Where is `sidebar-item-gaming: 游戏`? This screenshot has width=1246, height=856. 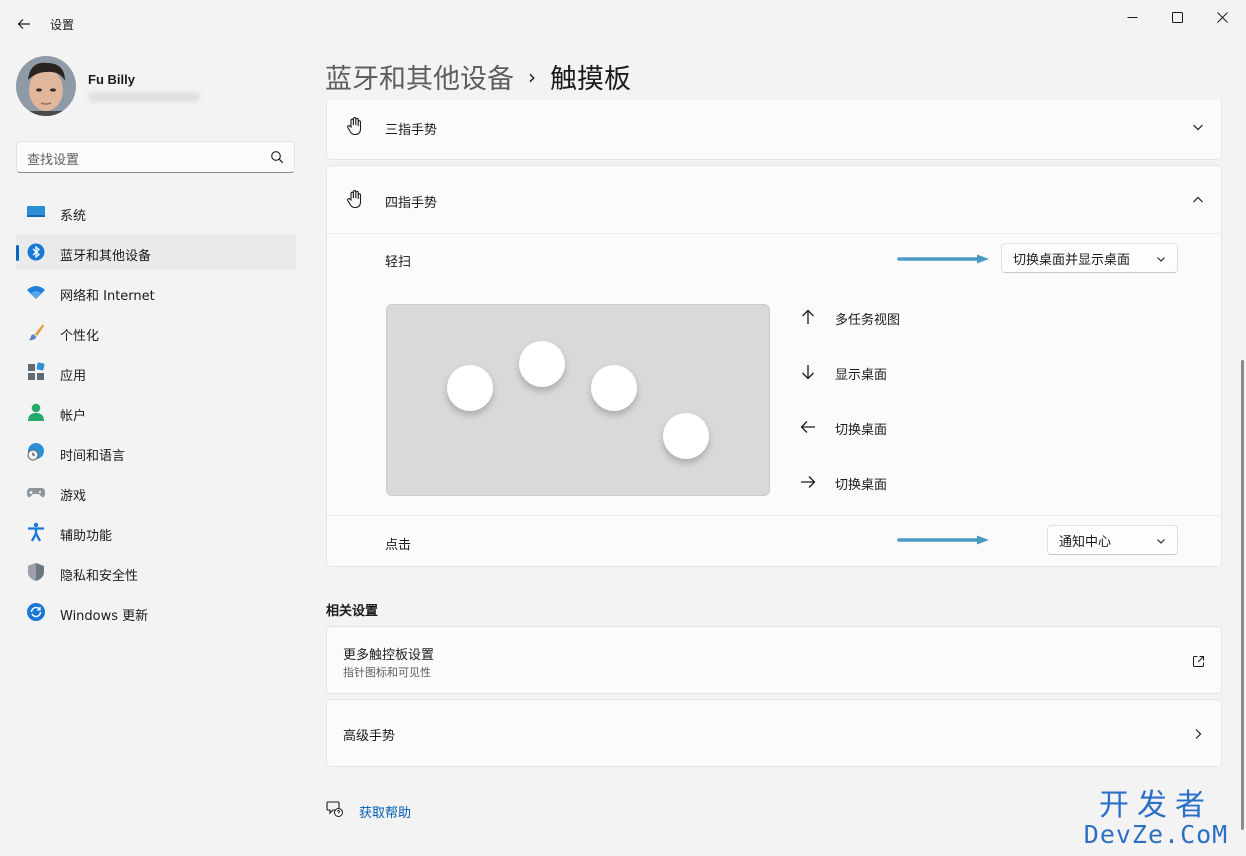 sidebar-item-gaming: 游戏 is located at coordinates (156, 492).